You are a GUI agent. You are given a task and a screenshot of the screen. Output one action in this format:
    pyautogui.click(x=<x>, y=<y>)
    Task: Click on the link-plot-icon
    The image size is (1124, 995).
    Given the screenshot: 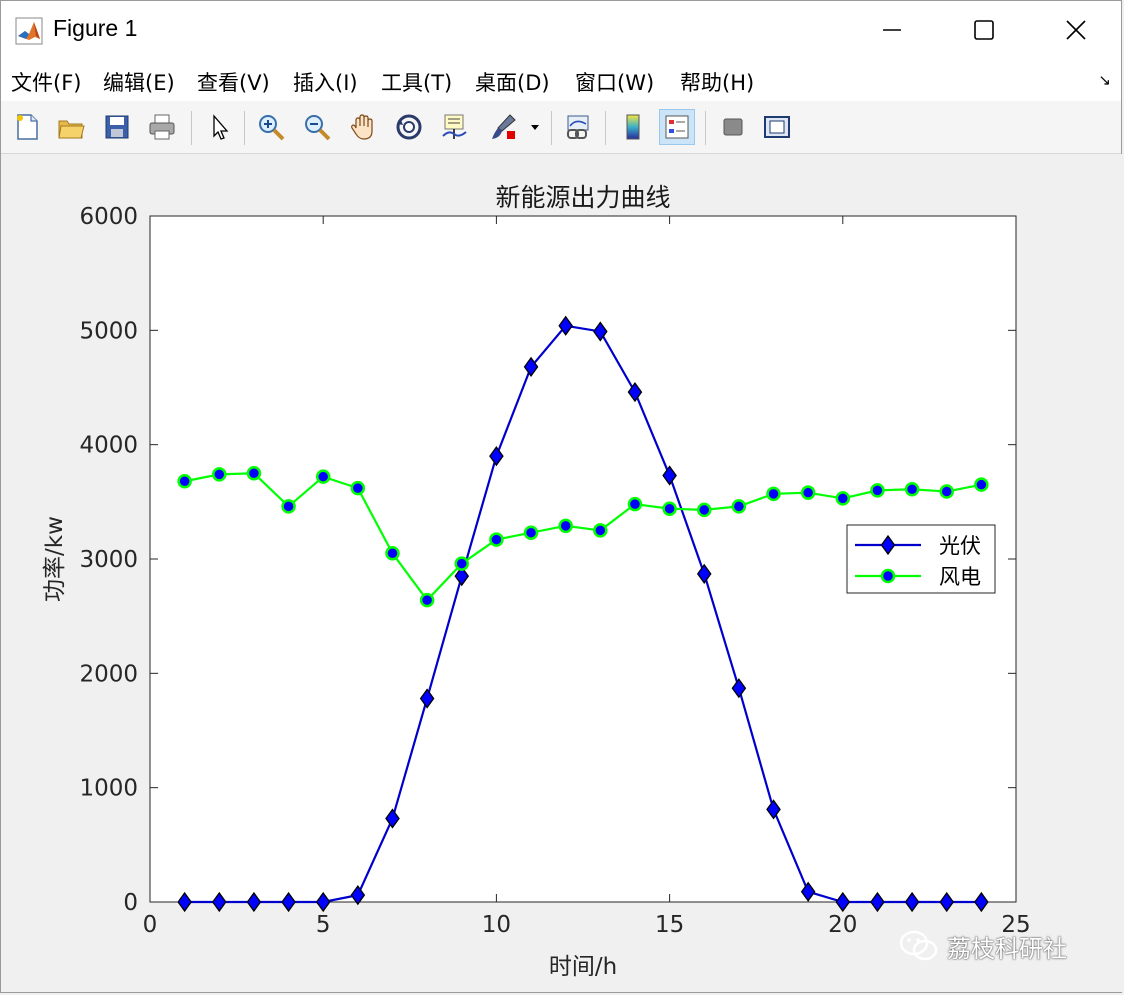 What is the action you would take?
    pyautogui.click(x=578, y=127)
    